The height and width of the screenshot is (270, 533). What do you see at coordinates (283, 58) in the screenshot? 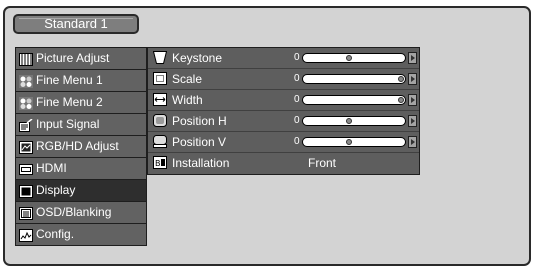
I see `setting-row-keystone: Keystone 0` at bounding box center [283, 58].